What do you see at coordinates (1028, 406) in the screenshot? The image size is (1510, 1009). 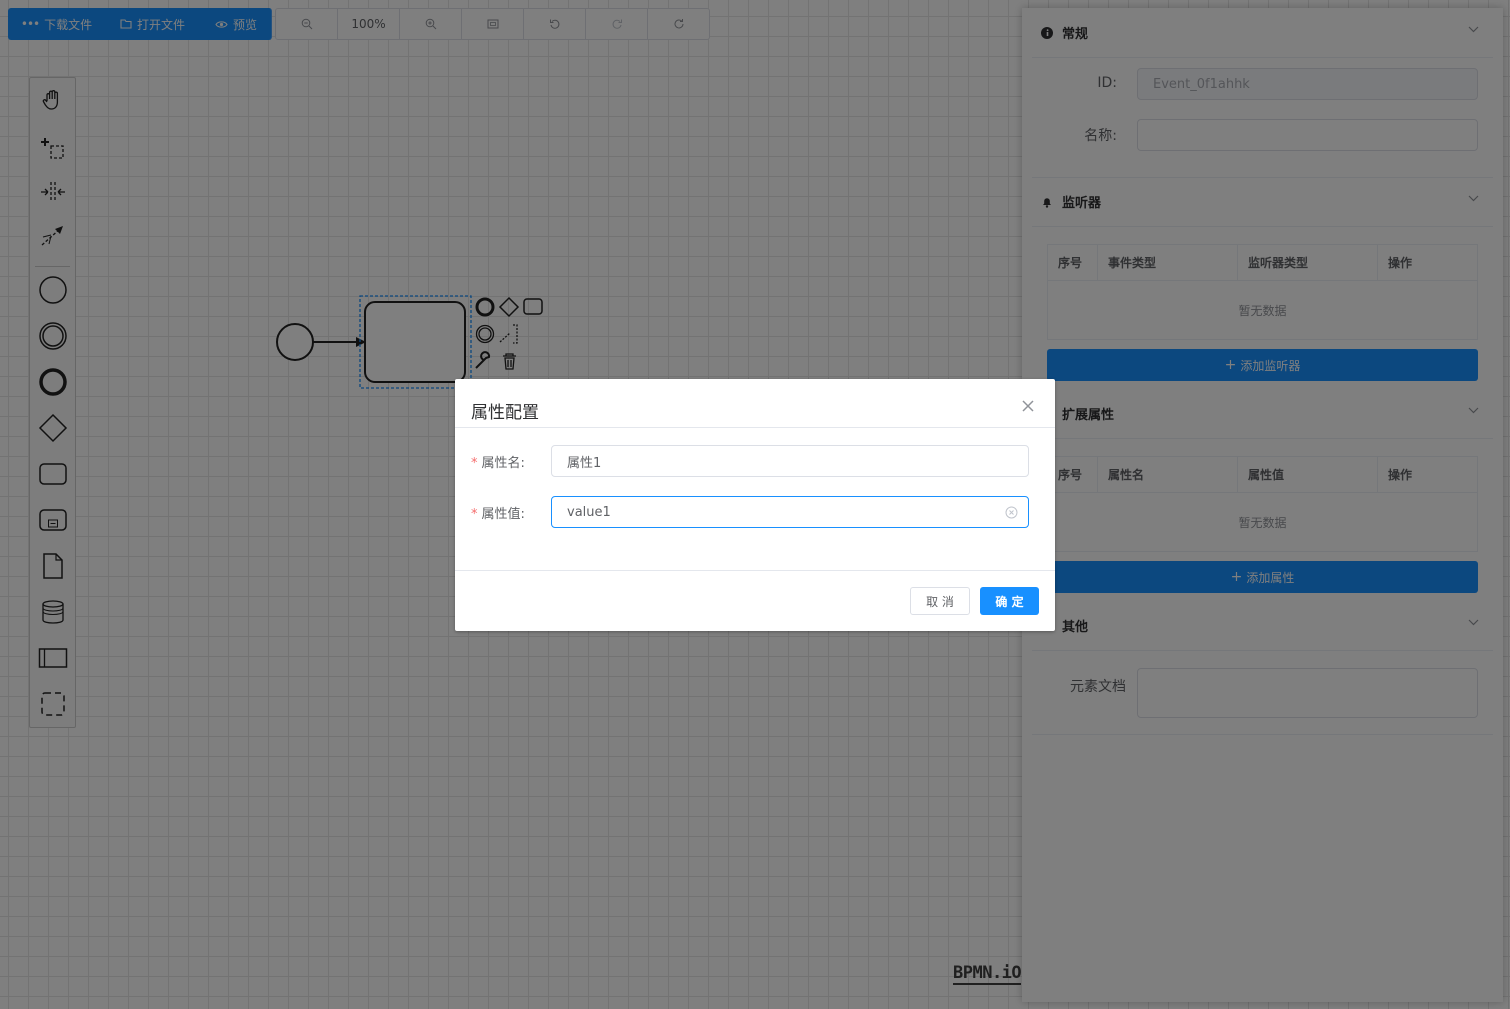 I see `close-icon` at bounding box center [1028, 406].